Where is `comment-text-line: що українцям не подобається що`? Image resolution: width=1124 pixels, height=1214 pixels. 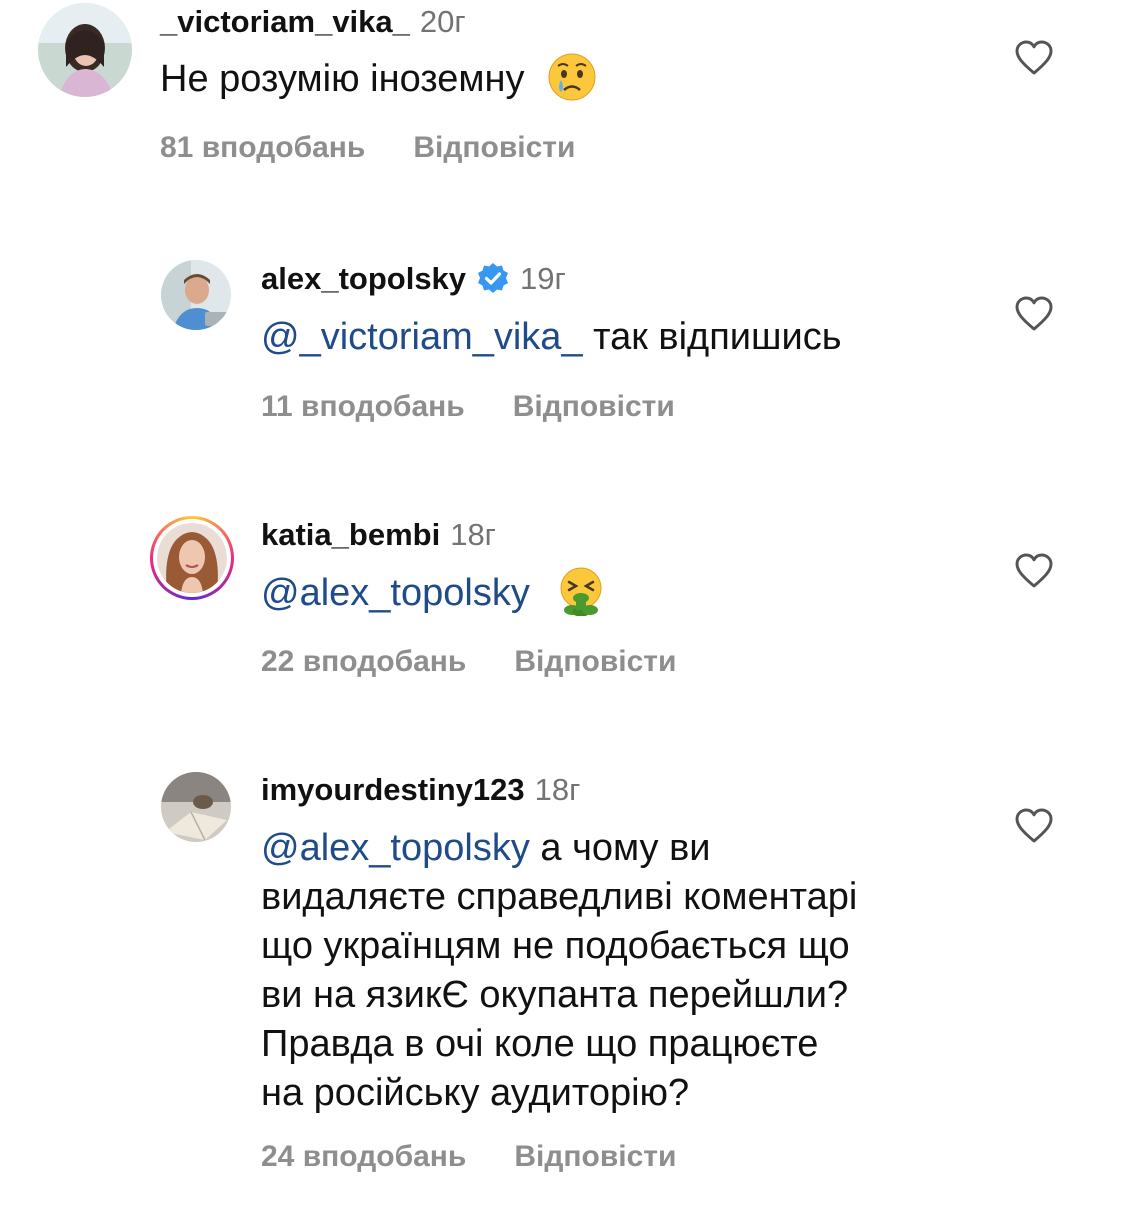
comment-text-line: що українцям не подобається що is located at coordinates (555, 946).